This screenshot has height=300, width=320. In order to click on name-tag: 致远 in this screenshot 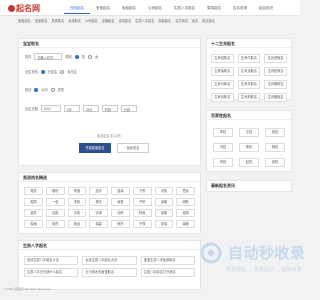, I will do `click(77, 224)`.